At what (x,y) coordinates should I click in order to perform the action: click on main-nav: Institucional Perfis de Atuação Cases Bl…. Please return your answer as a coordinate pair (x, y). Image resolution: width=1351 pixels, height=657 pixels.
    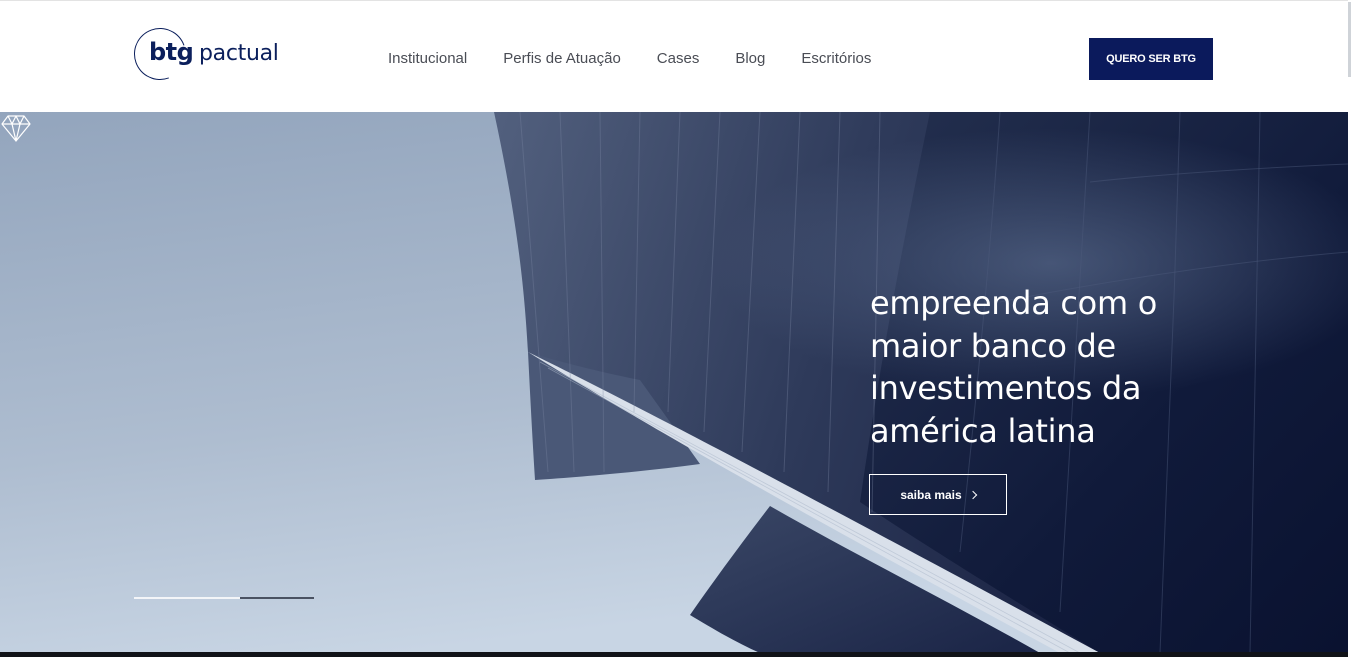
    Looking at the image, I should click on (629, 58).